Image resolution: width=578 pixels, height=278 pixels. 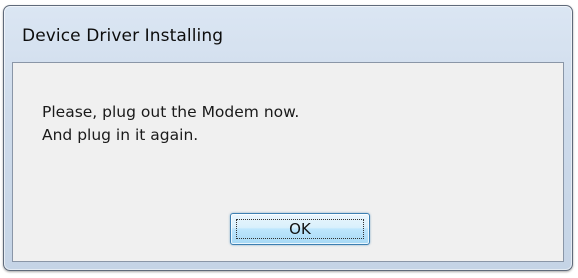 I want to click on ok-button: OK, so click(x=300, y=229).